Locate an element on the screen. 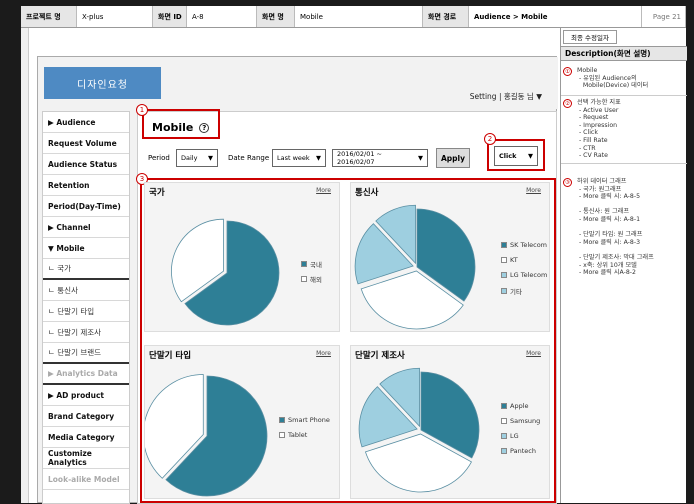 The height and width of the screenshot is (504, 694). screen-name-label: 화면 명 is located at coordinates (276, 16).